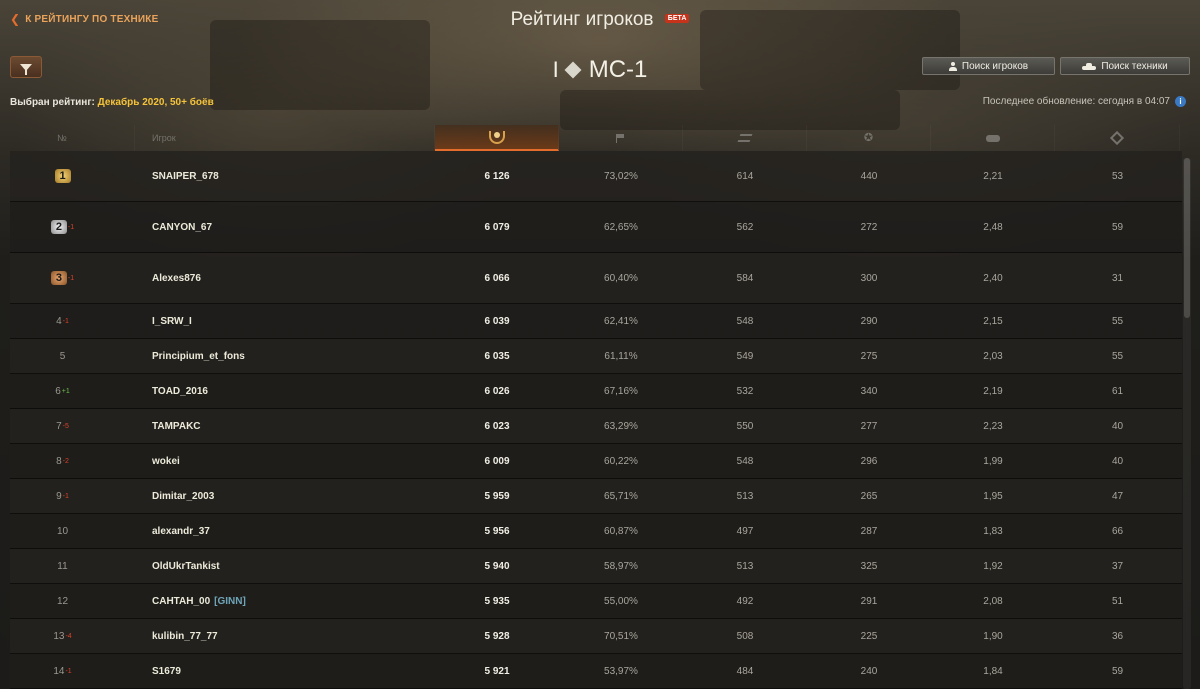  I want to click on player-cell: I_SRW_I, so click(285, 321).